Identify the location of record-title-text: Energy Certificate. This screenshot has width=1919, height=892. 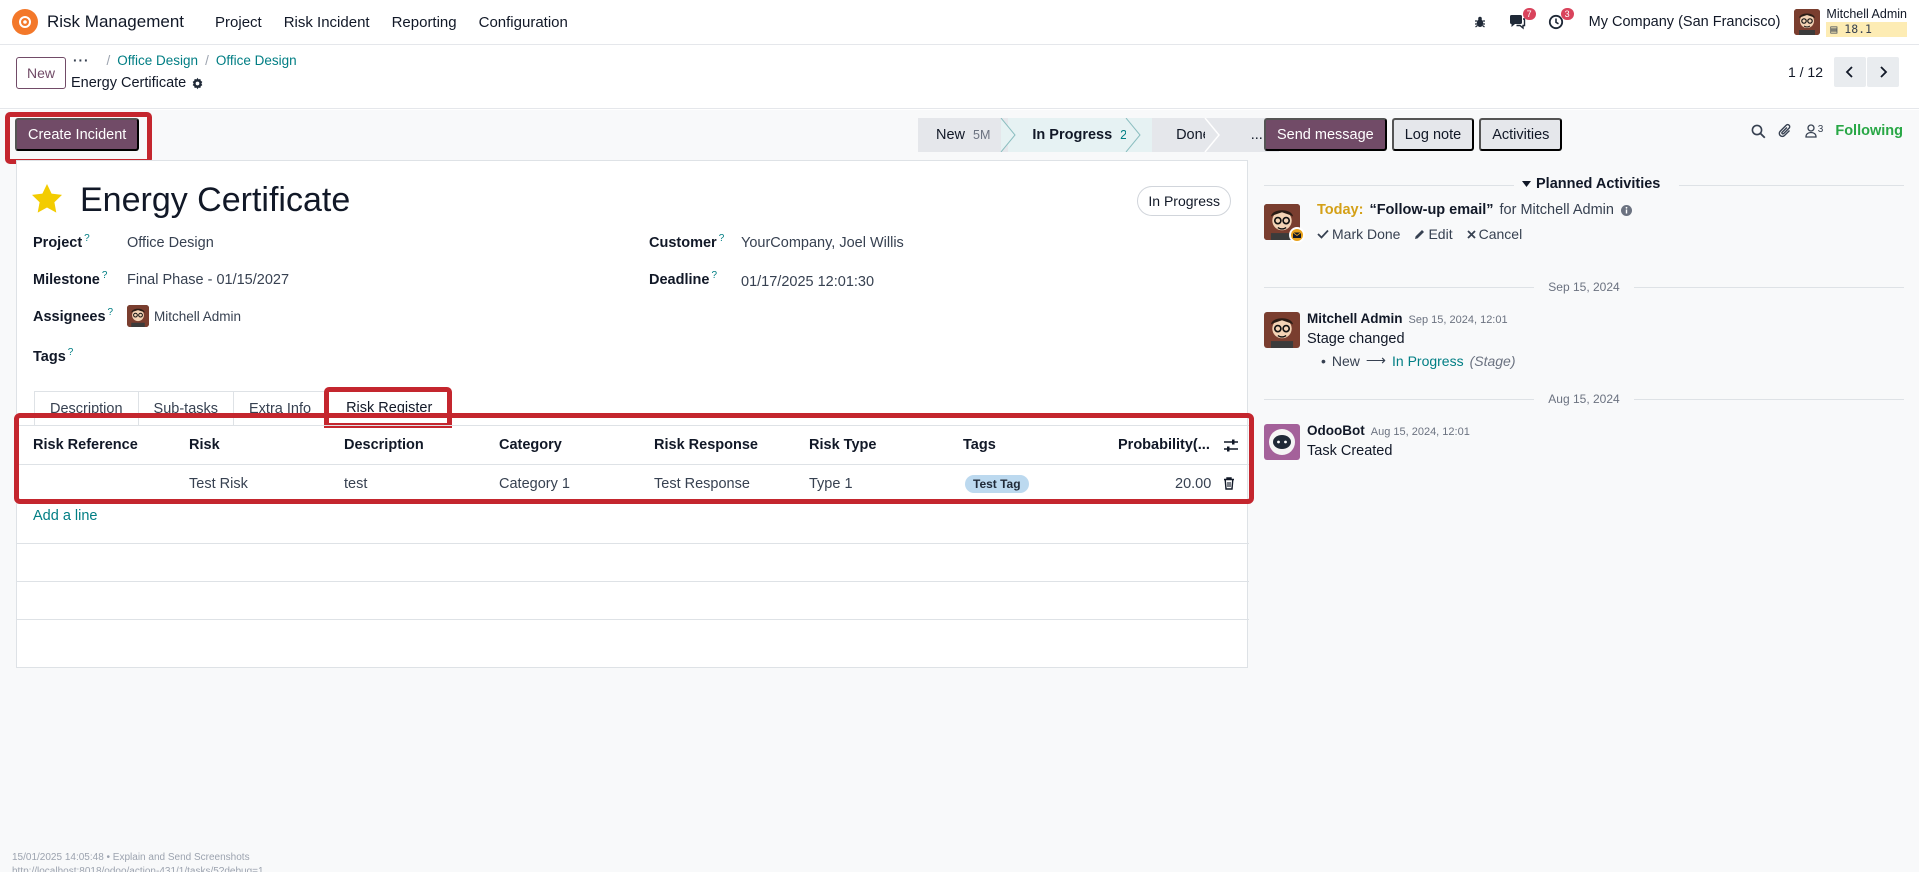
(129, 83).